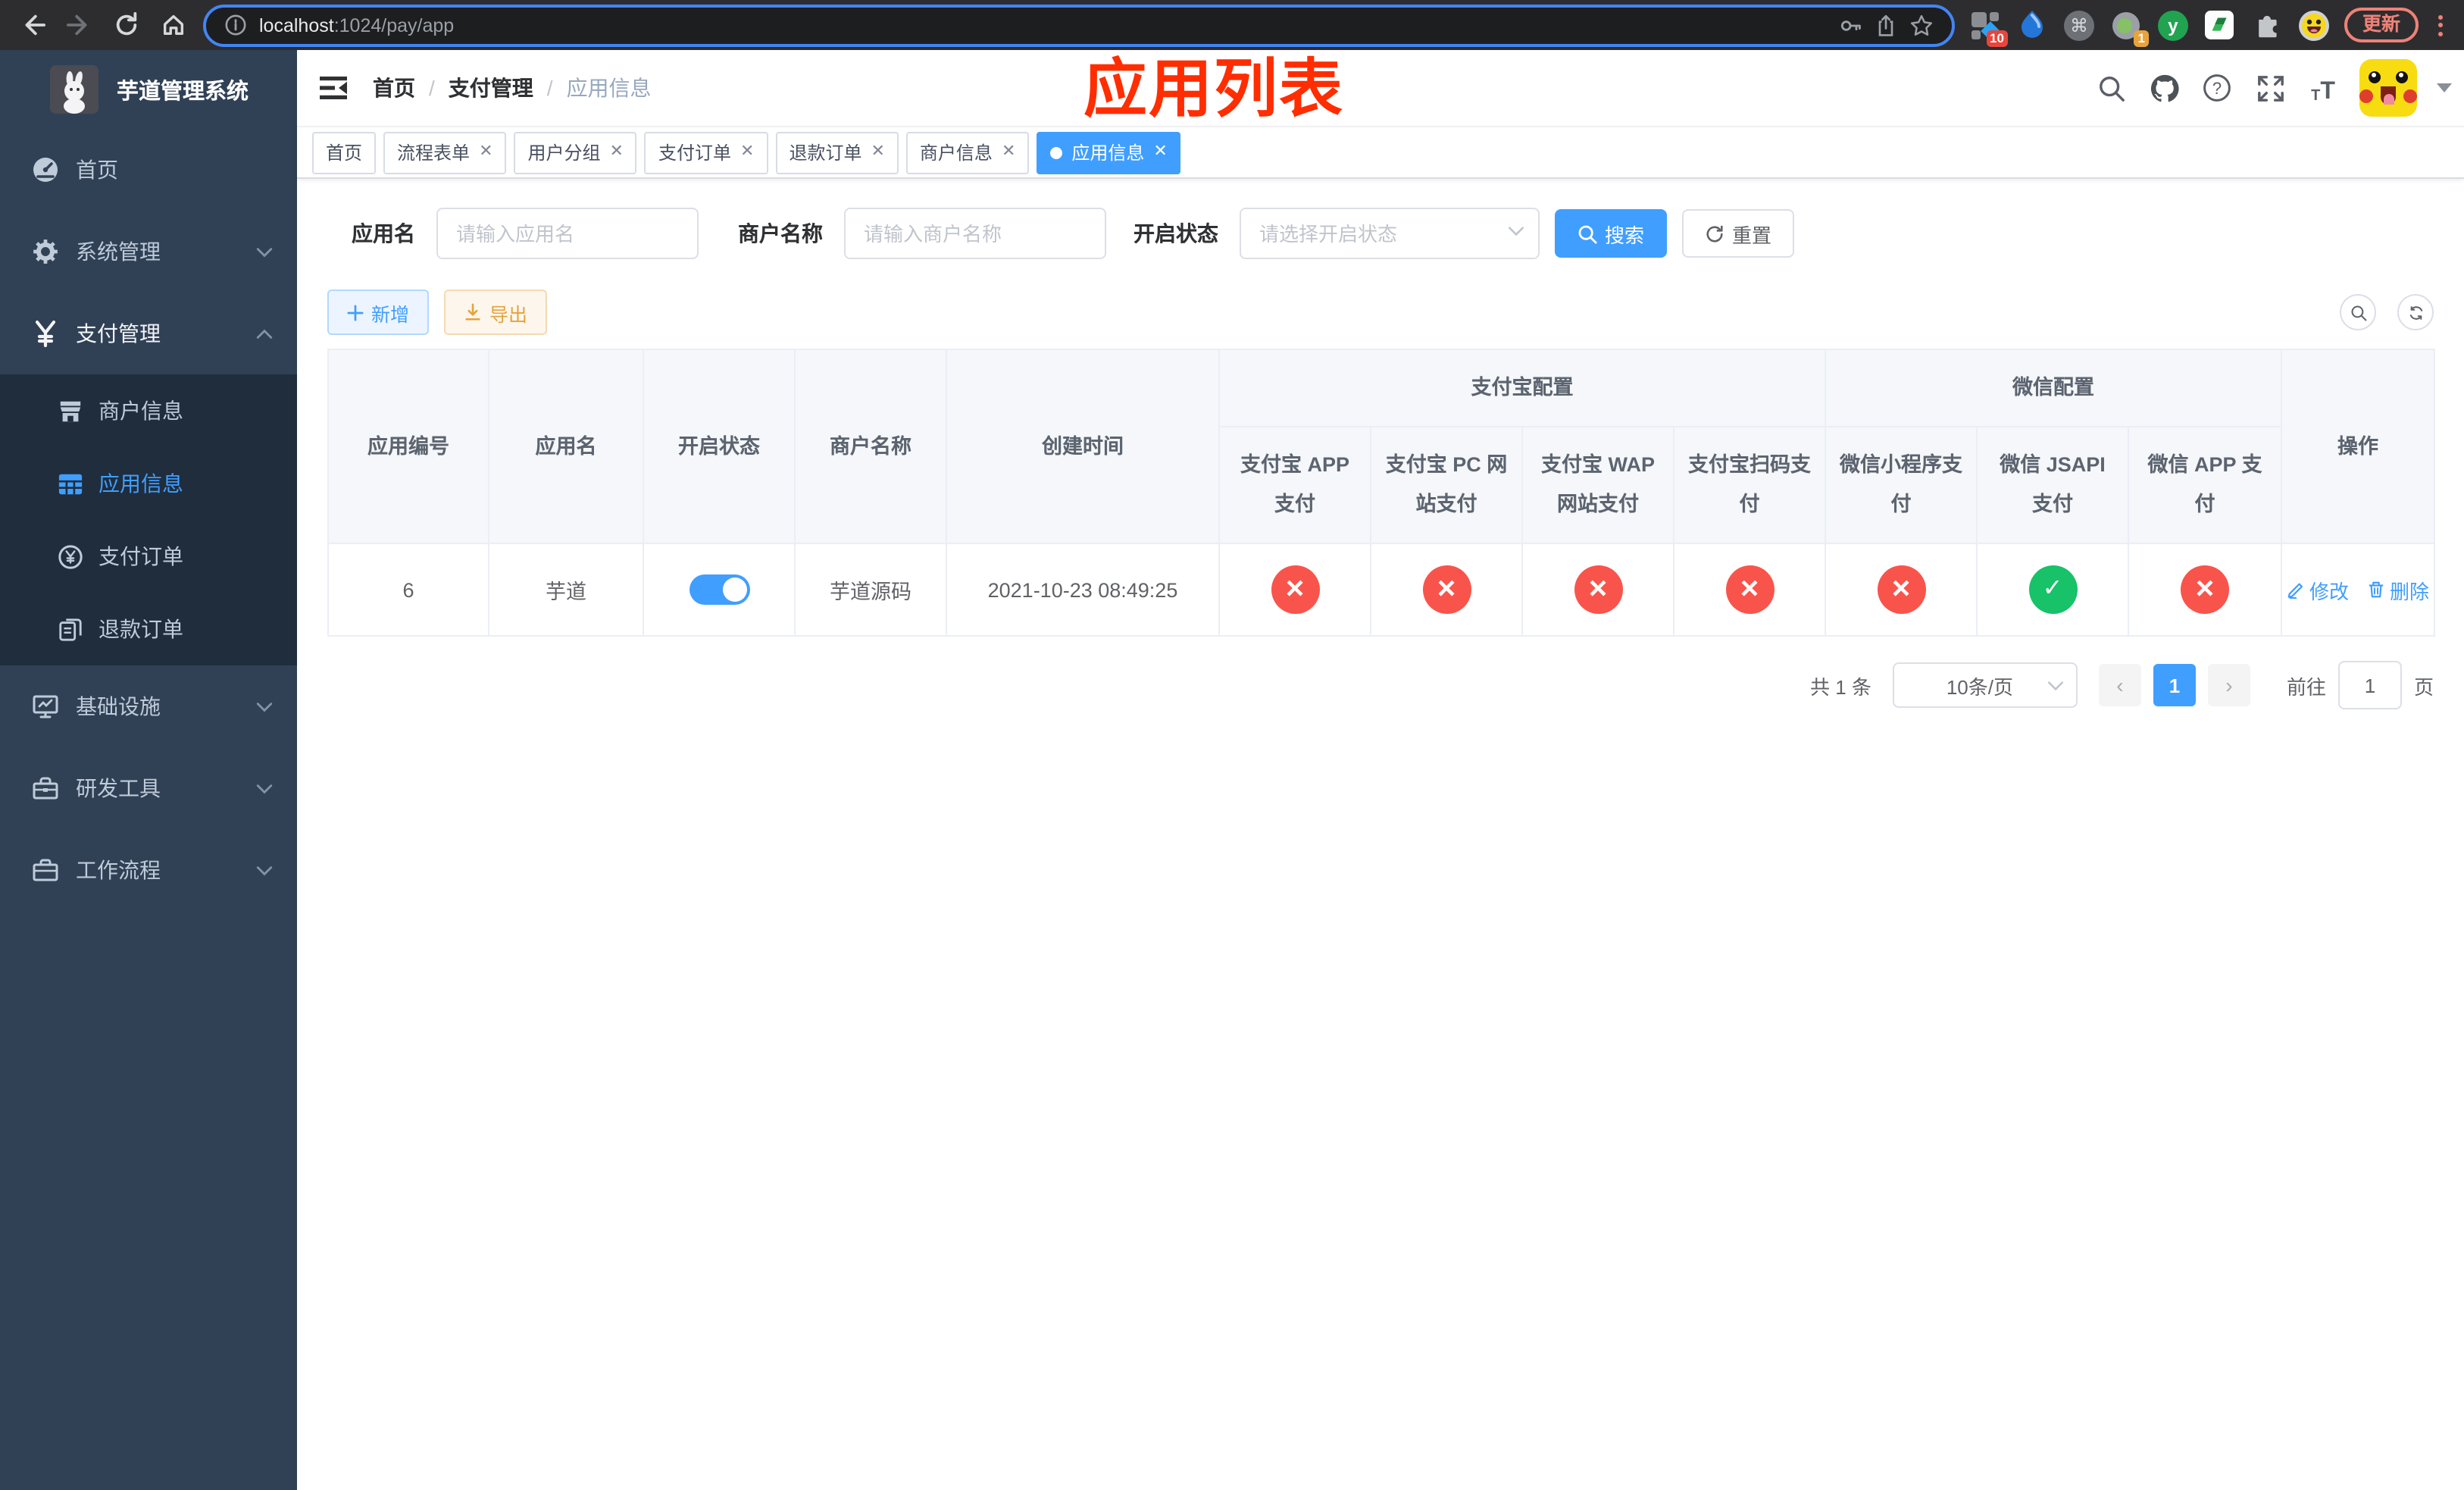 Image resolution: width=2464 pixels, height=1490 pixels. Describe the element at coordinates (2388, 88) in the screenshot. I see `user-avatar` at that location.